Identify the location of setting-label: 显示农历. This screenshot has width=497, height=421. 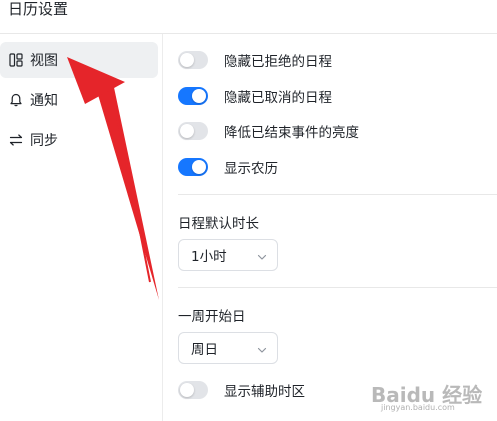
(251, 169).